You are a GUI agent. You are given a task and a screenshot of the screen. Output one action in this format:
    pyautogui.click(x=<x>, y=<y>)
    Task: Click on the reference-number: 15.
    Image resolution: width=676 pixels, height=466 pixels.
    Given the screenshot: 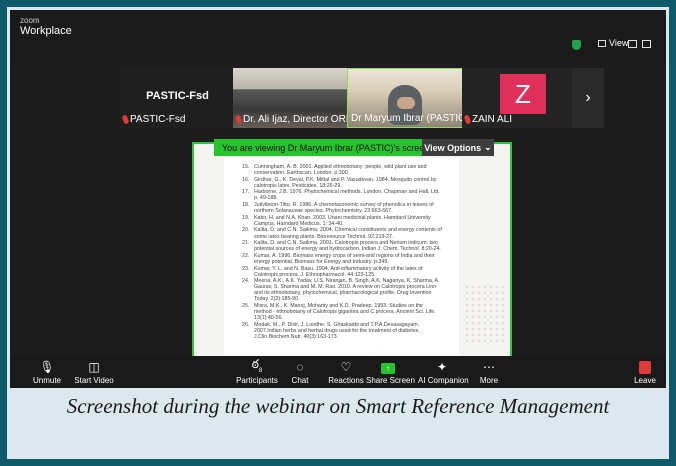 What is the action you would take?
    pyautogui.click(x=246, y=167)
    